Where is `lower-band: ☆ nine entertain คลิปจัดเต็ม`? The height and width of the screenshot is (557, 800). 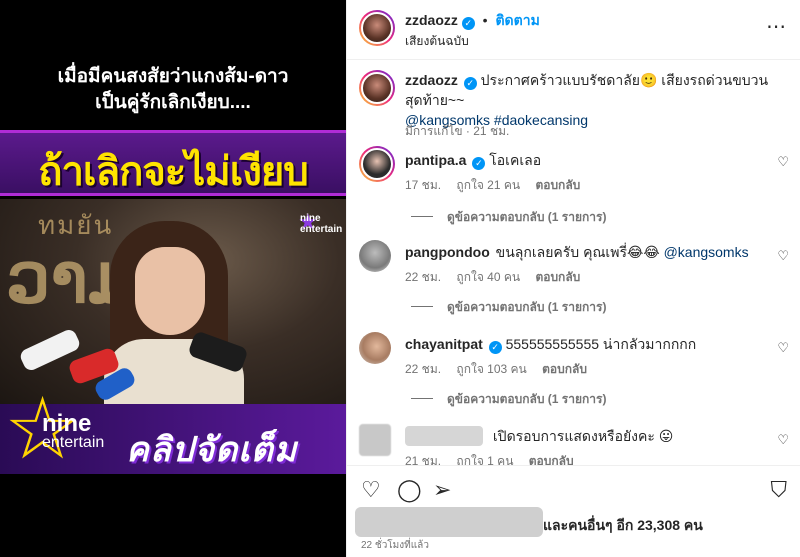
lower-band: ☆ nine entertain คลิปจัดเต็ม is located at coordinates (173, 430).